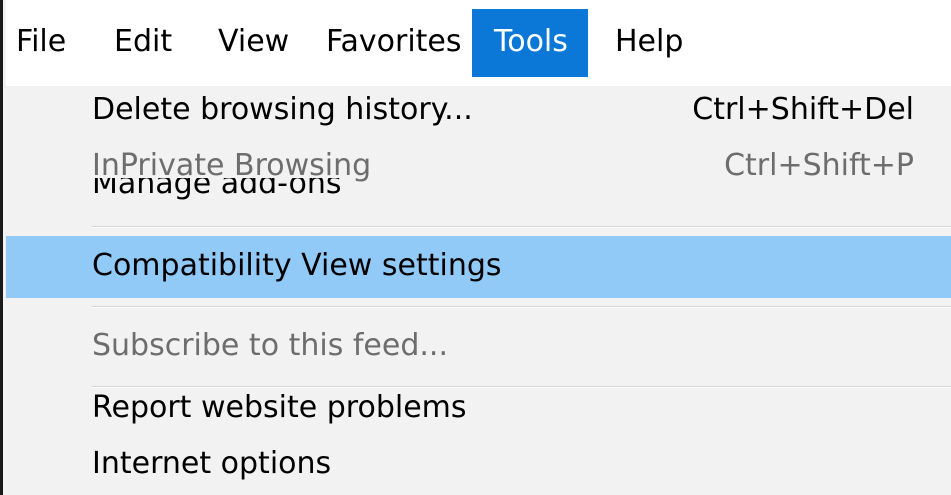  I want to click on menu-item-label: Report website problems, so click(279, 407).